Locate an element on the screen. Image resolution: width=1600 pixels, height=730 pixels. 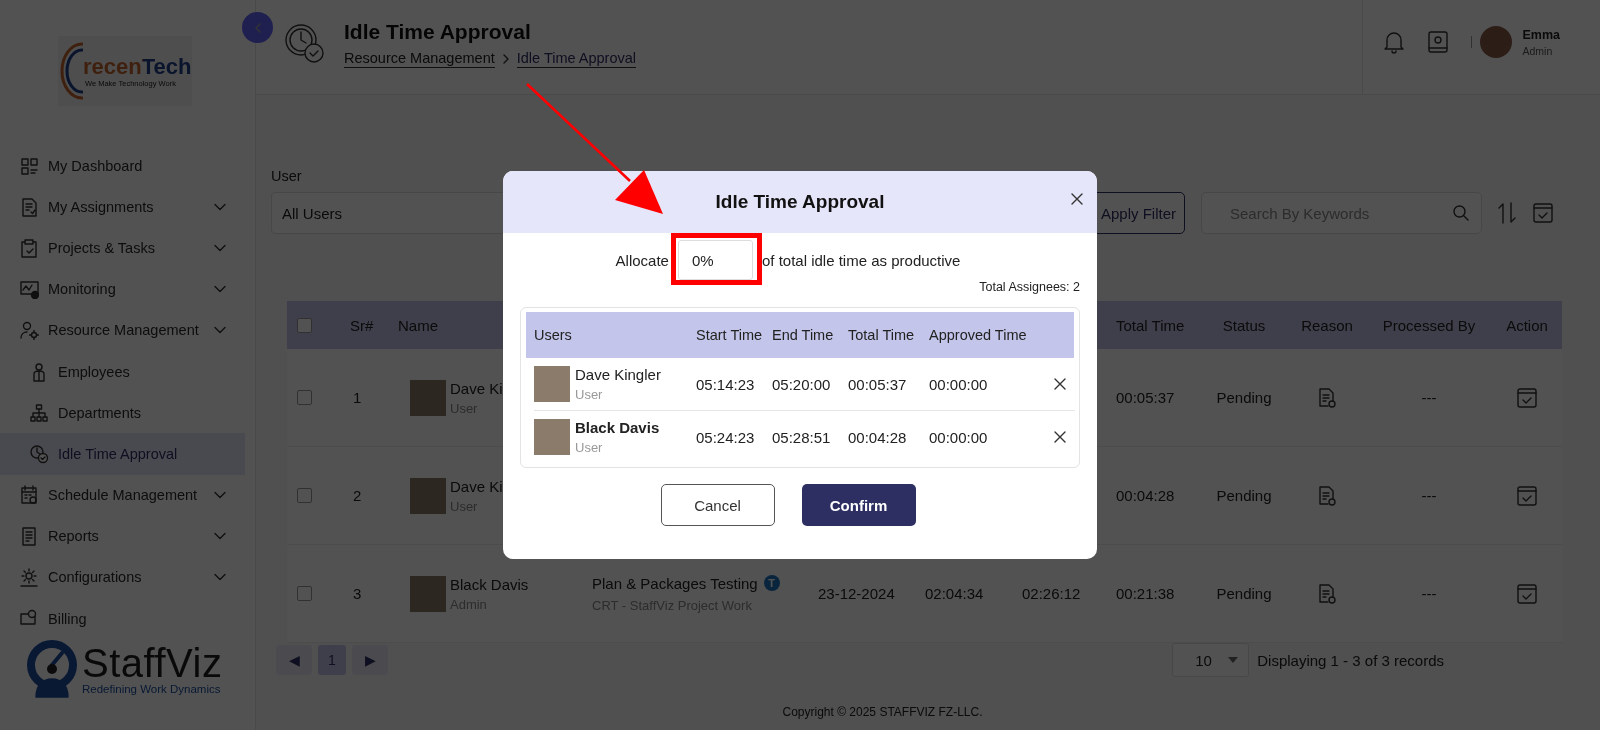
brand-name: StaffViz is located at coordinates (152, 663).